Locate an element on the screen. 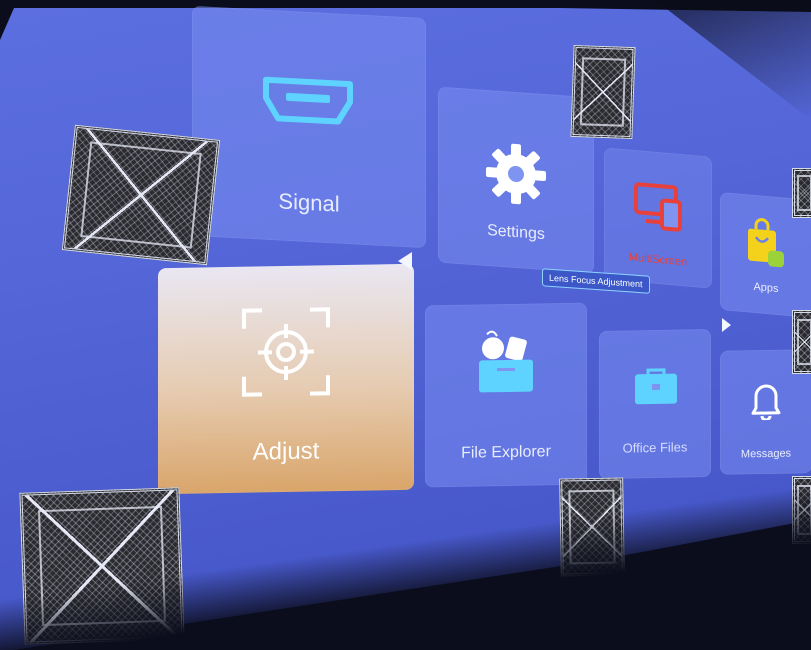 Image resolution: width=811 pixels, height=650 pixels. tile-office-files: Office Files is located at coordinates (655, 404).